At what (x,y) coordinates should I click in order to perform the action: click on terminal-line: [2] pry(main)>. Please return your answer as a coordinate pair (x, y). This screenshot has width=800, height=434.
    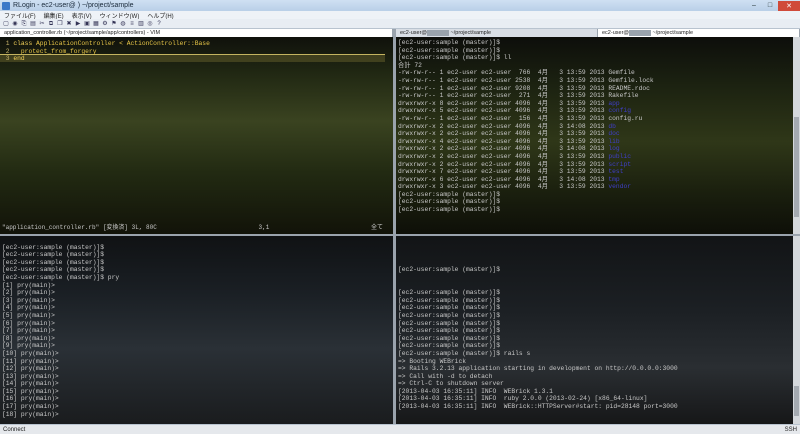
    Looking at the image, I should click on (28, 293).